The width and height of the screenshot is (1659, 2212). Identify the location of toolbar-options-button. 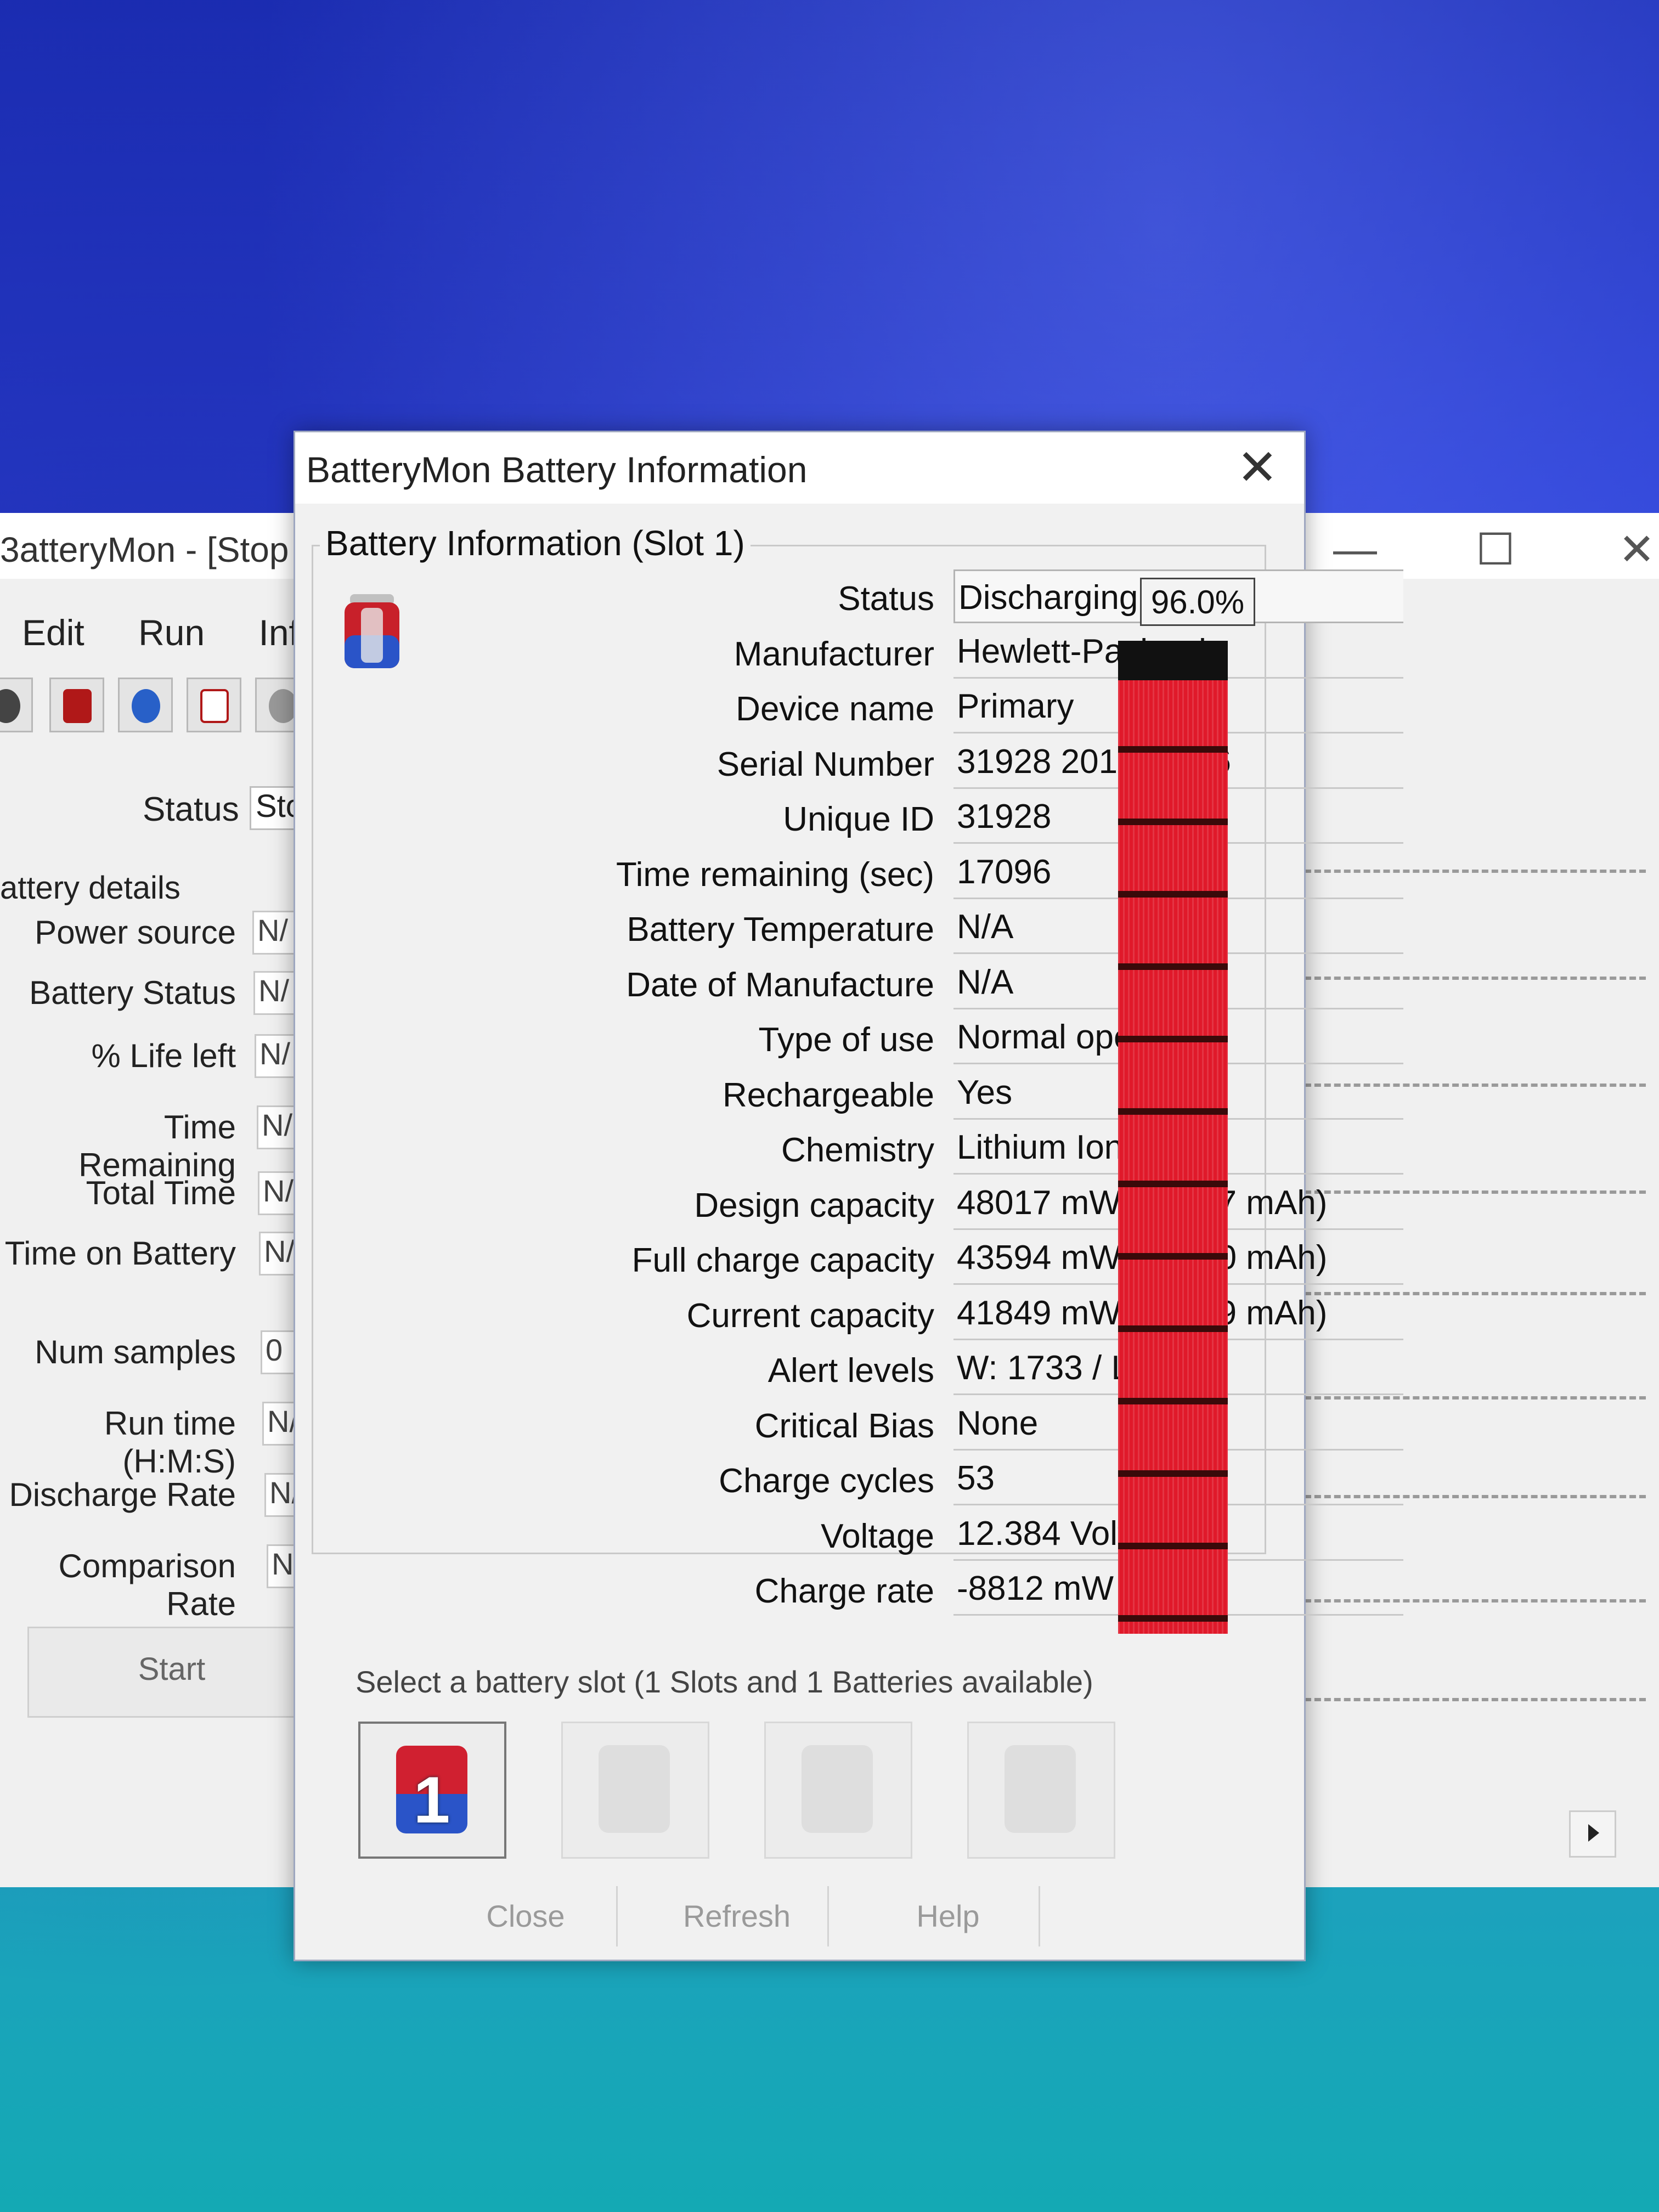
(146, 705).